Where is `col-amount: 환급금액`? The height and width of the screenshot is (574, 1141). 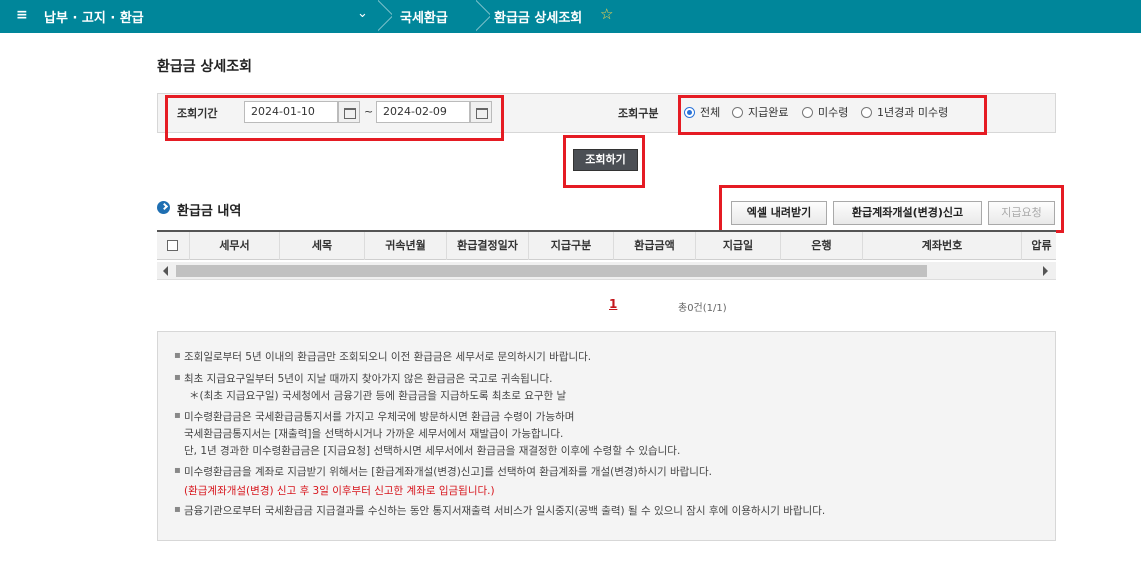
col-amount: 환급금액 is located at coordinates (654, 246).